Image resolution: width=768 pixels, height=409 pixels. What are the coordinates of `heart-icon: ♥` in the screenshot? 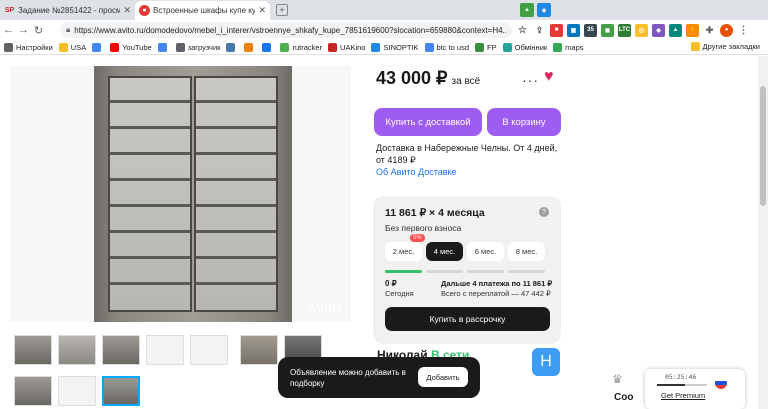 It's located at (549, 77).